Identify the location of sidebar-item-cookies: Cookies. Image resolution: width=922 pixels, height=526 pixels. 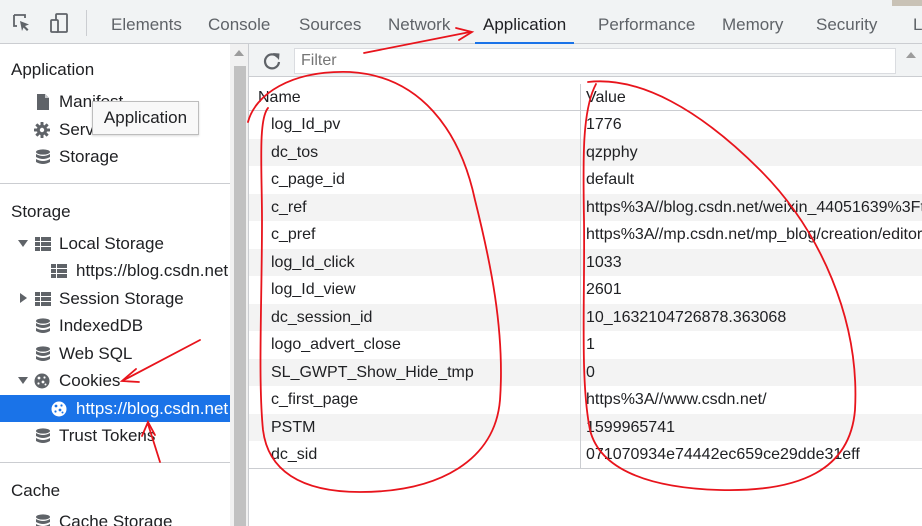
(115, 380).